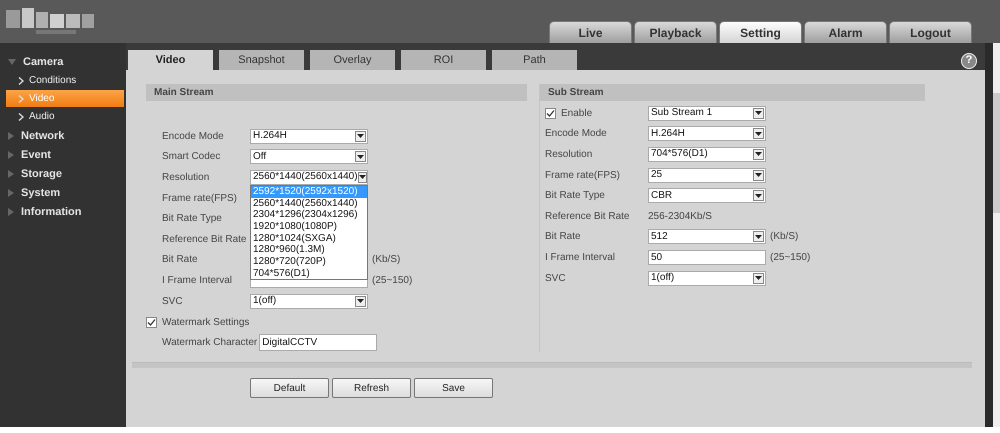  What do you see at coordinates (65, 116) in the screenshot?
I see `sidebar-subitem: Audio` at bounding box center [65, 116].